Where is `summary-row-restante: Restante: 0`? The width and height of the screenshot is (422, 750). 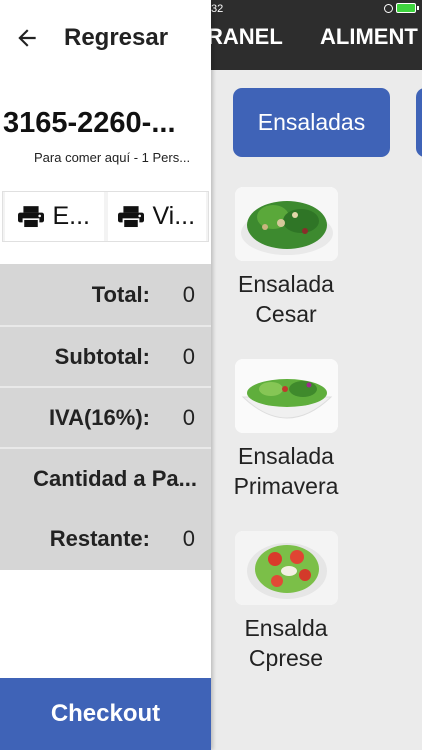 summary-row-restante: Restante: 0 is located at coordinates (105, 538).